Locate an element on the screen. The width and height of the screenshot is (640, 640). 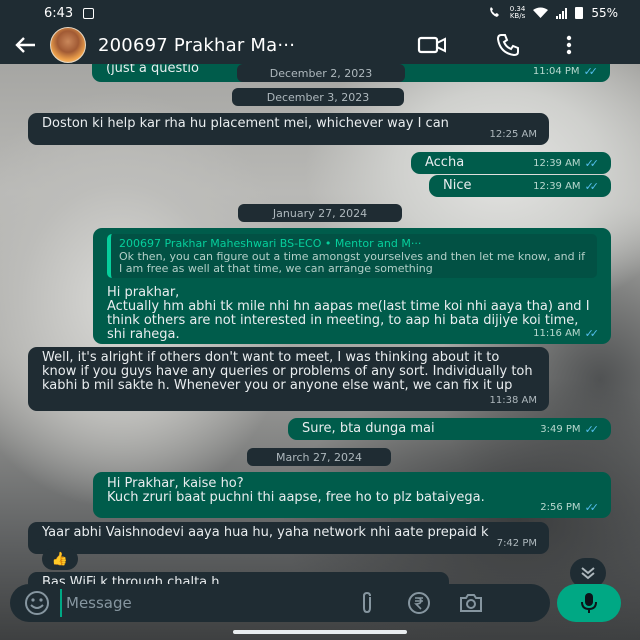
message-time: 11:04 PM is located at coordinates (556, 71).